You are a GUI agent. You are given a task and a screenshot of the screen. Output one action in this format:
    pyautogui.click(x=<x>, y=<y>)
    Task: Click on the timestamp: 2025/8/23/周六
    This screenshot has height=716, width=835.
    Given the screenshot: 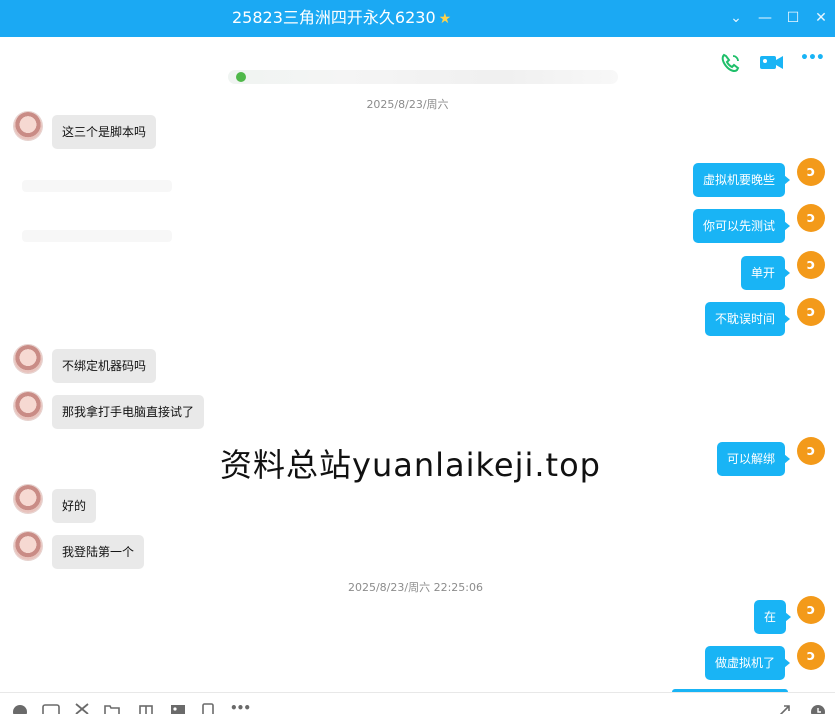 What is the action you would take?
    pyautogui.click(x=407, y=104)
    